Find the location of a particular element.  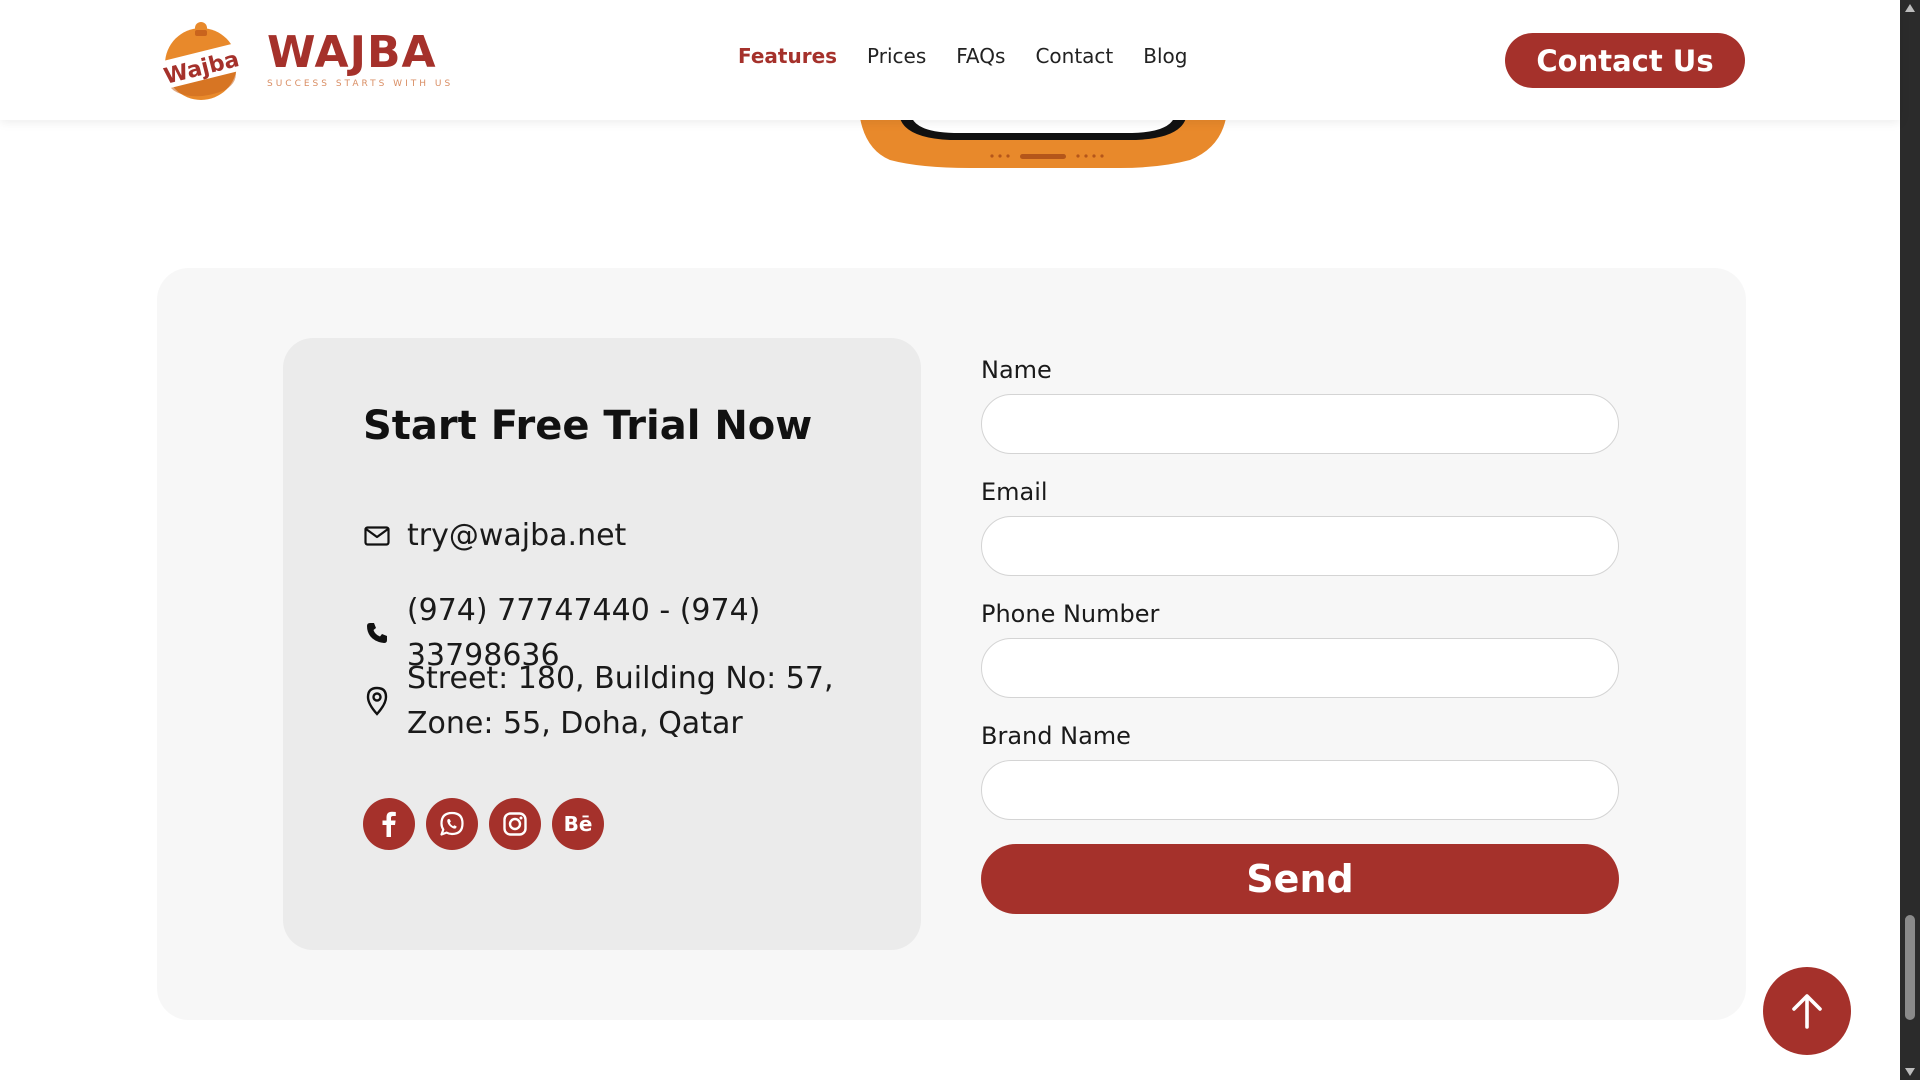

nav-item-features: Features is located at coordinates (787, 56).